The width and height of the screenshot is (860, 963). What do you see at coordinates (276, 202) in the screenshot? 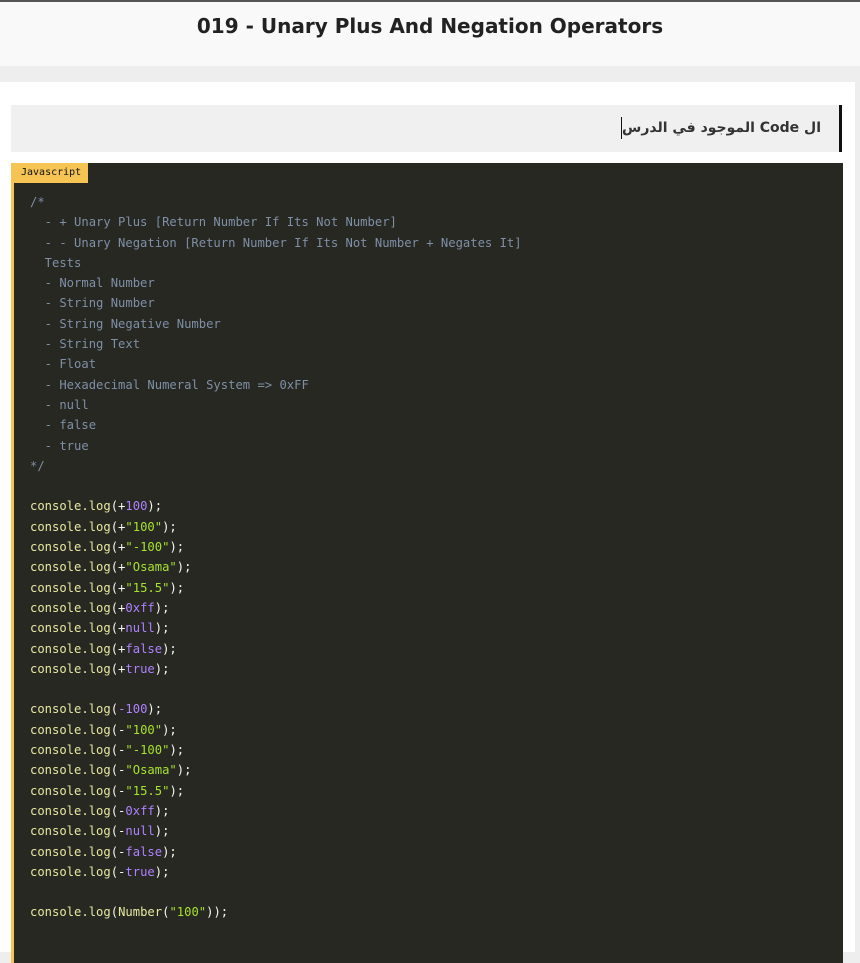
I see `code-line: /*` at bounding box center [276, 202].